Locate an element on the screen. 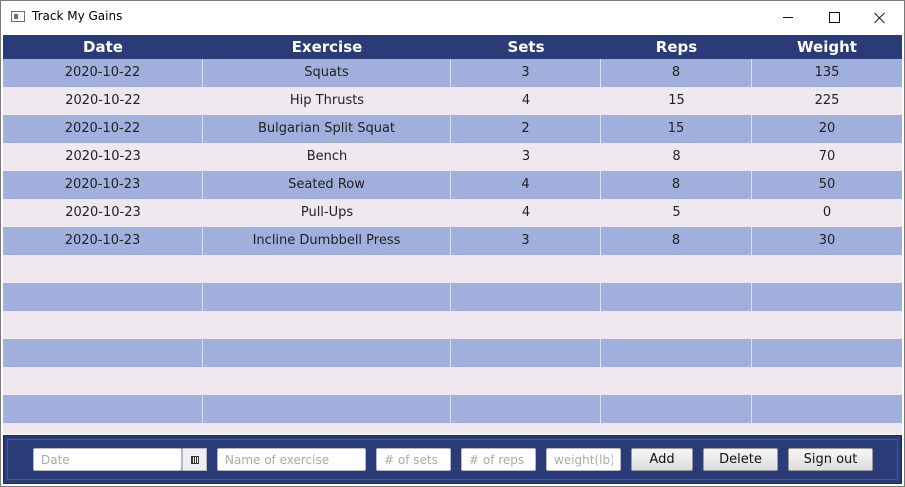 The height and width of the screenshot is (487, 905). reps-field is located at coordinates (498, 459).